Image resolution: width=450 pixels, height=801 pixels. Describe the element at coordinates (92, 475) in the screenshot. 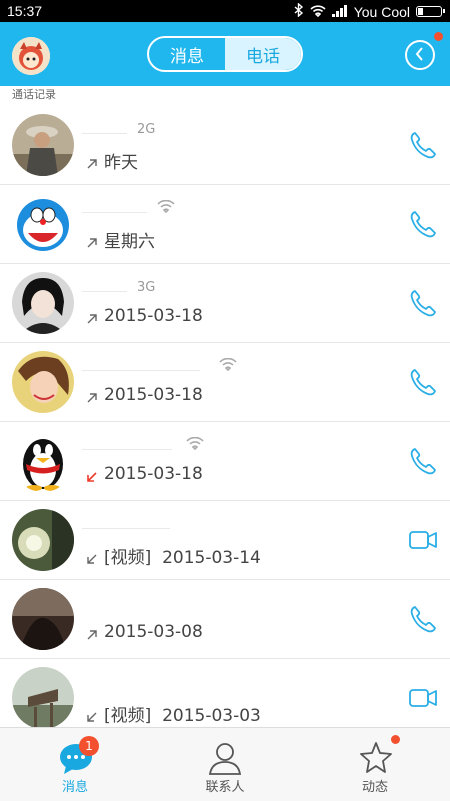

I see `missed-call-arrow-icon` at that location.